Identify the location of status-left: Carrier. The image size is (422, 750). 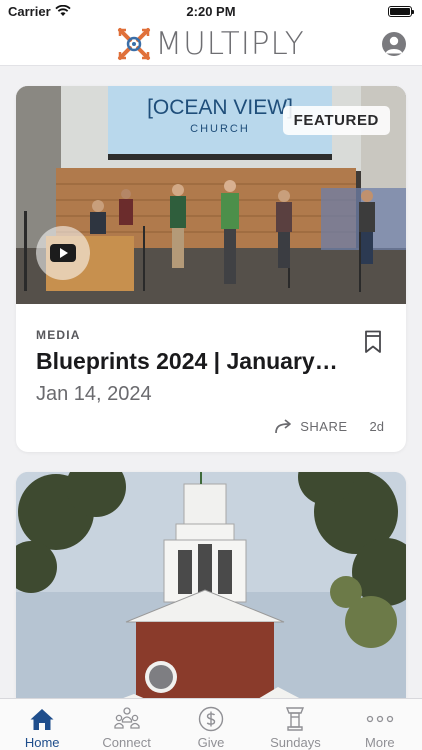
(39, 11).